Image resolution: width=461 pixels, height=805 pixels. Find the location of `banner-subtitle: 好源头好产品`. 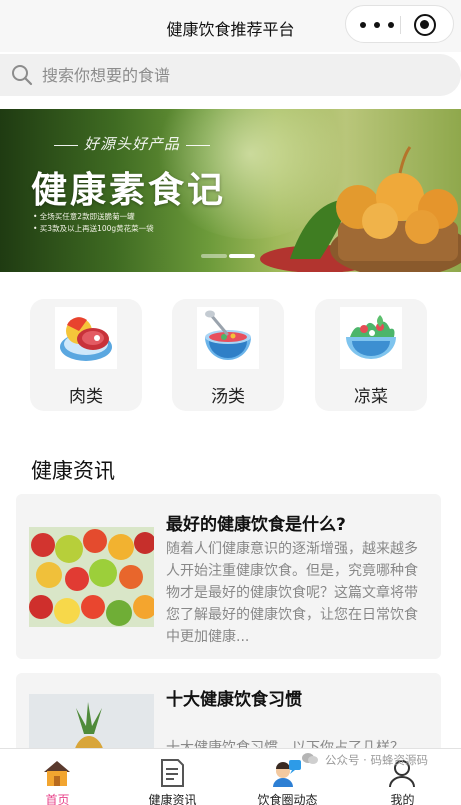

banner-subtitle: 好源头好产品 is located at coordinates (132, 143).